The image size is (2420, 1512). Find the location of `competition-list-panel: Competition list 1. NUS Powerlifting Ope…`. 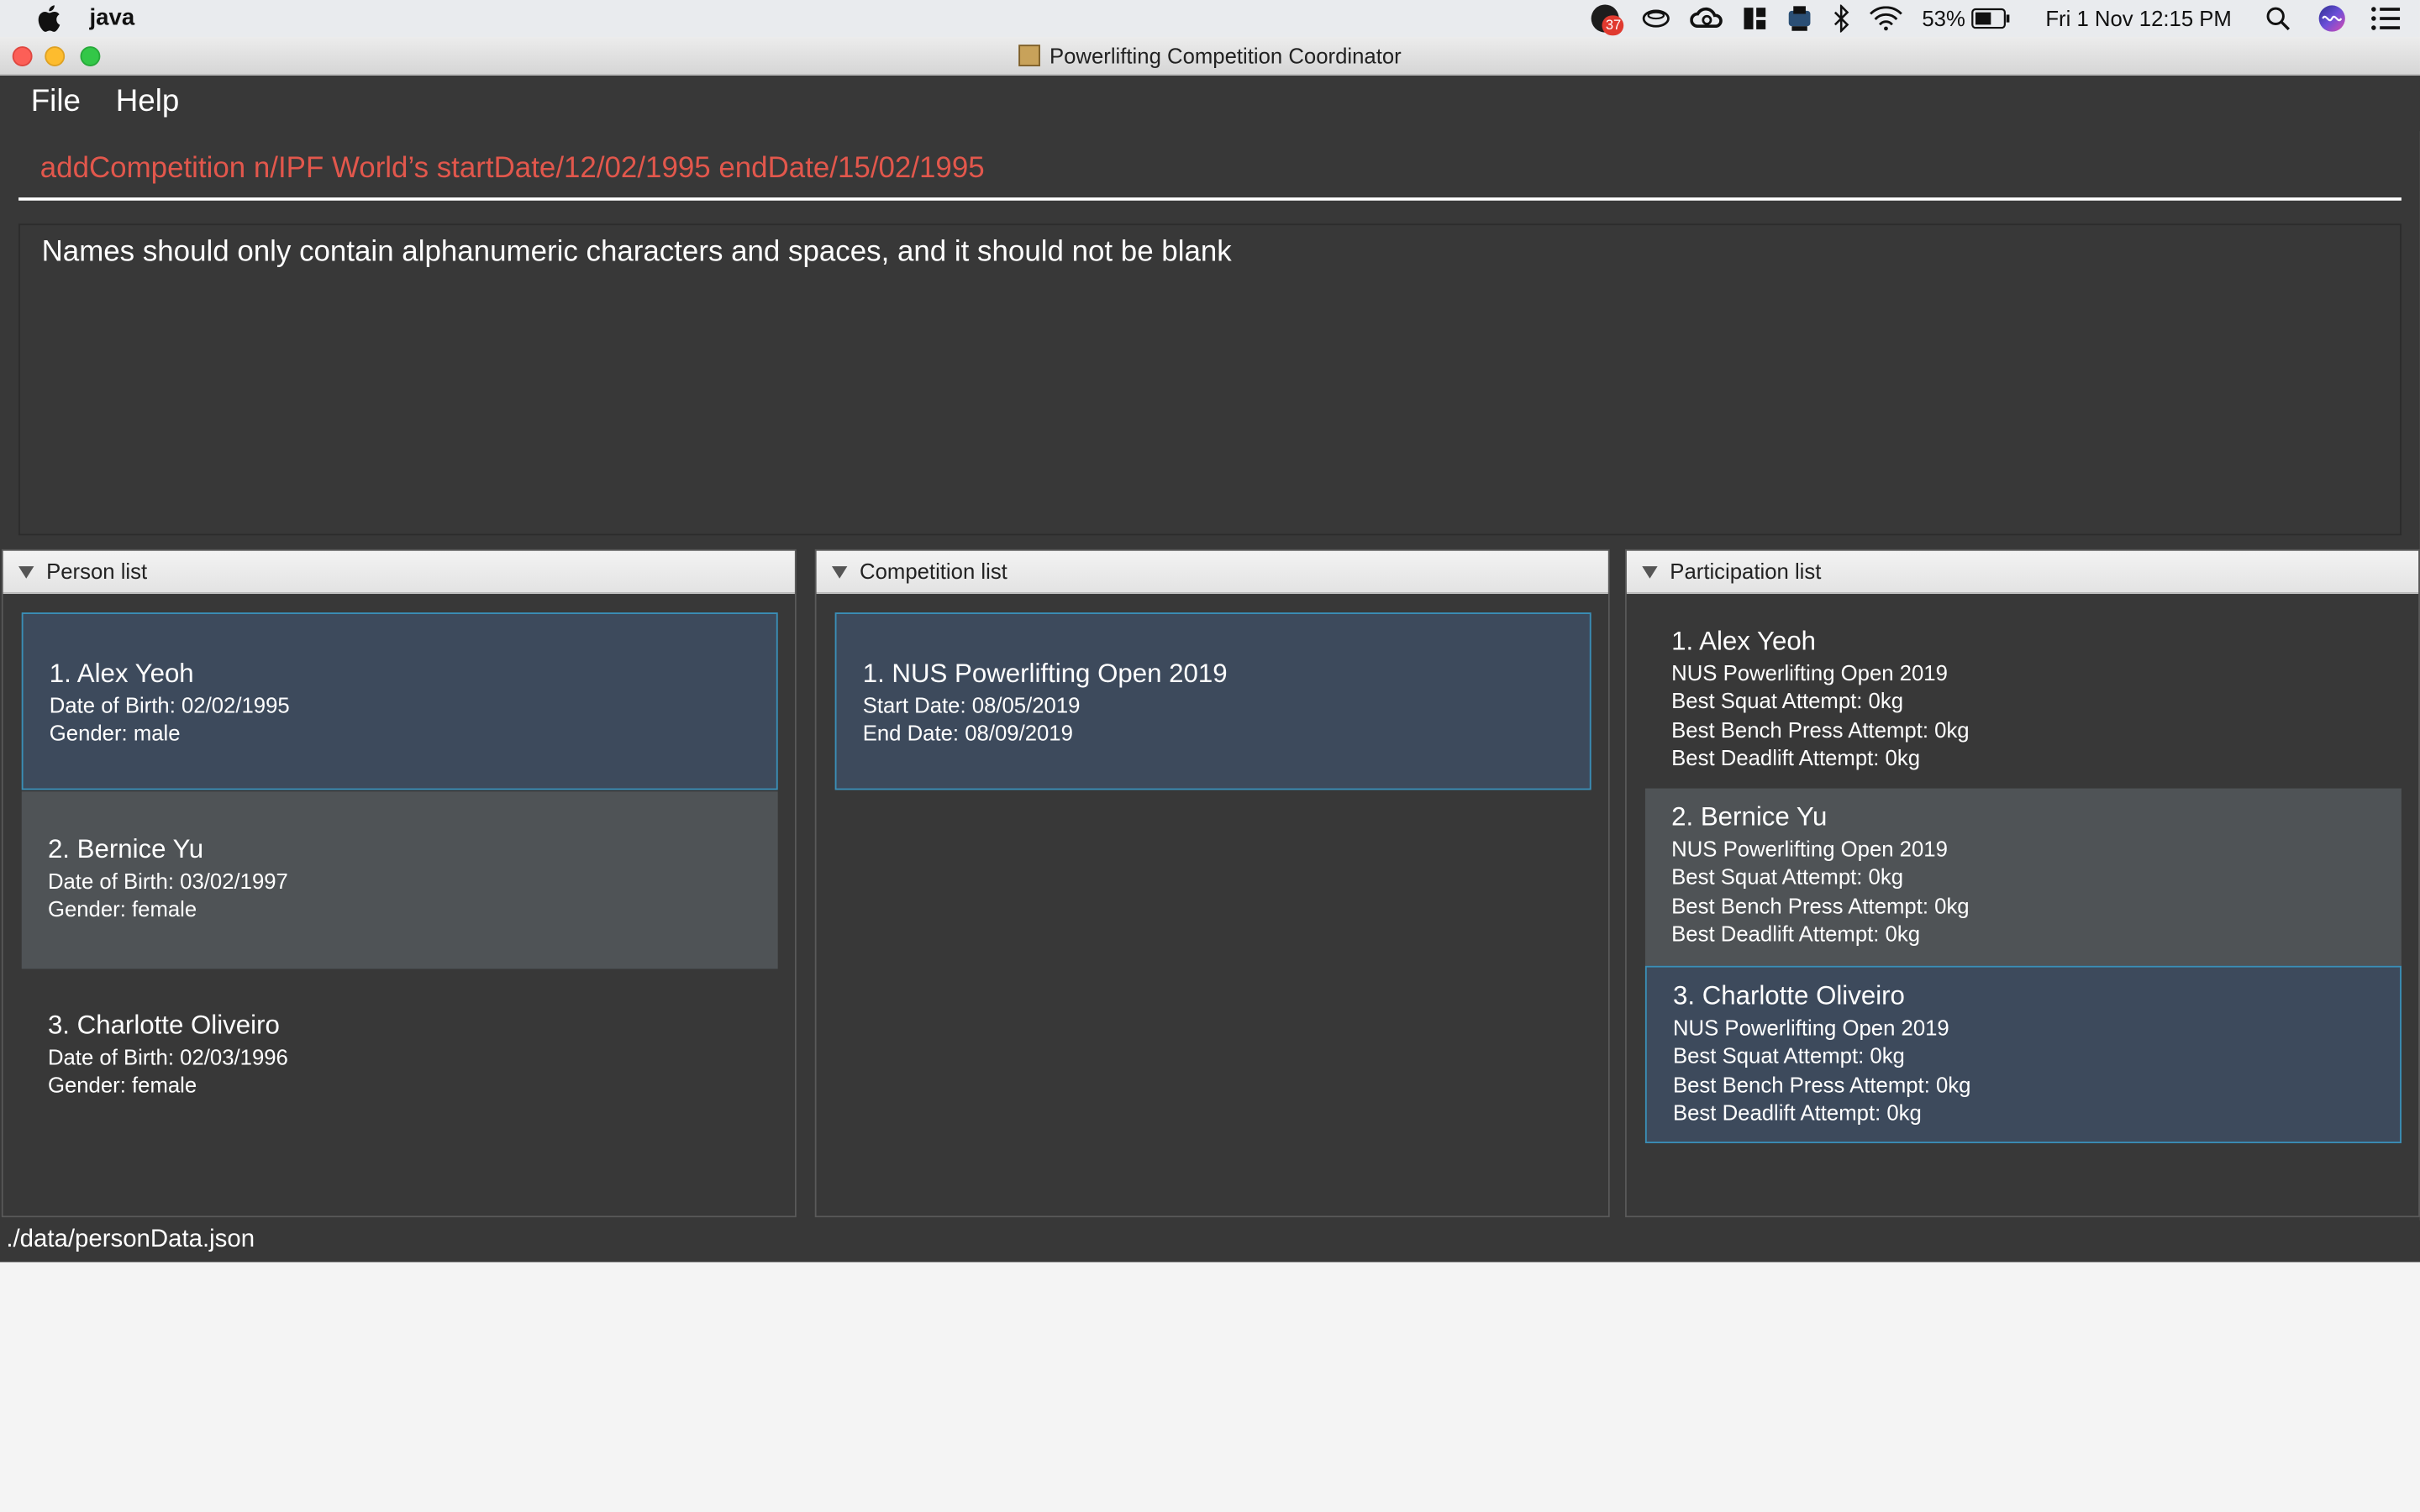

competition-list-panel: Competition list 1. NUS Powerlifting Ope… is located at coordinates (1212, 883).